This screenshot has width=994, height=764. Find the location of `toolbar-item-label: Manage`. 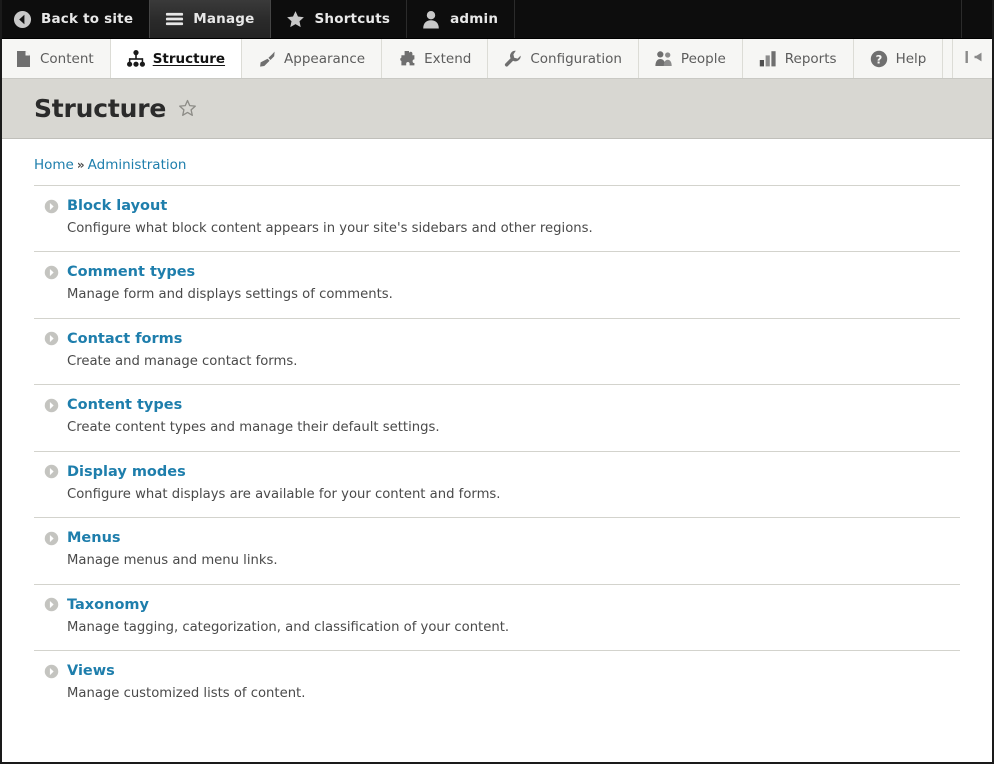

toolbar-item-label: Manage is located at coordinates (224, 19).